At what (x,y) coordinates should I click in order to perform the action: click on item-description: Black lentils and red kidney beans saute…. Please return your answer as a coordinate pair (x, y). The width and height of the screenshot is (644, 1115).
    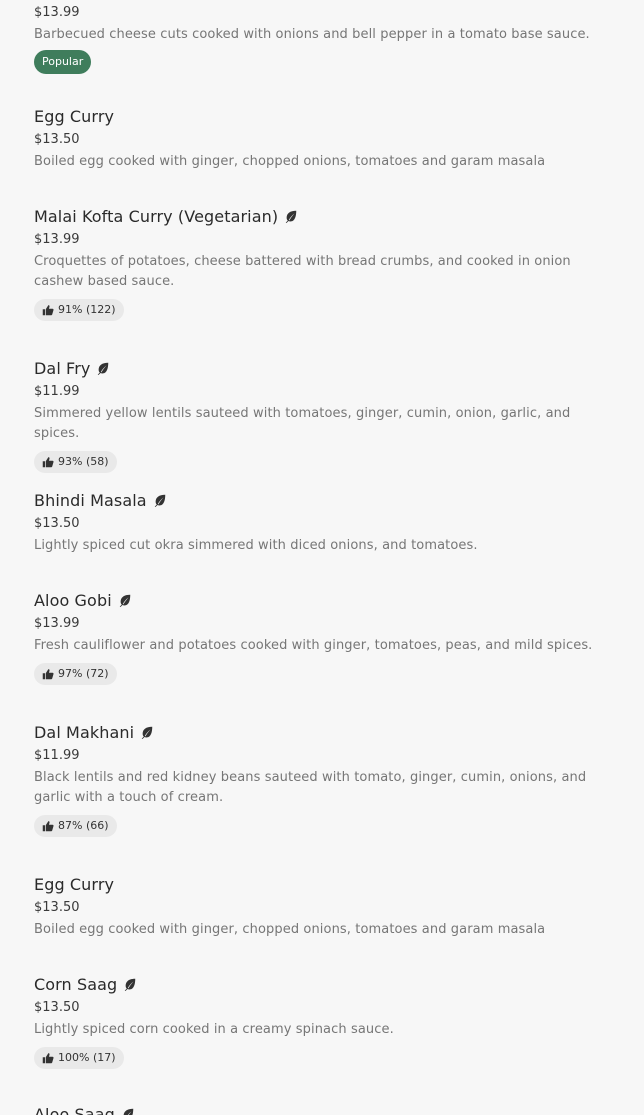
    Looking at the image, I should click on (310, 787).